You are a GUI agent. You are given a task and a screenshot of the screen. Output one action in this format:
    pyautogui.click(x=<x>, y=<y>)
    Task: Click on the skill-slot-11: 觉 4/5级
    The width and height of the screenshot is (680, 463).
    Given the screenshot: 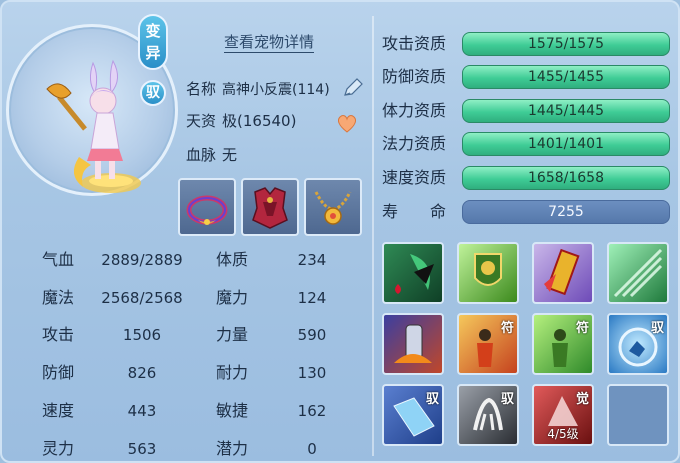 What is the action you would take?
    pyautogui.click(x=563, y=415)
    